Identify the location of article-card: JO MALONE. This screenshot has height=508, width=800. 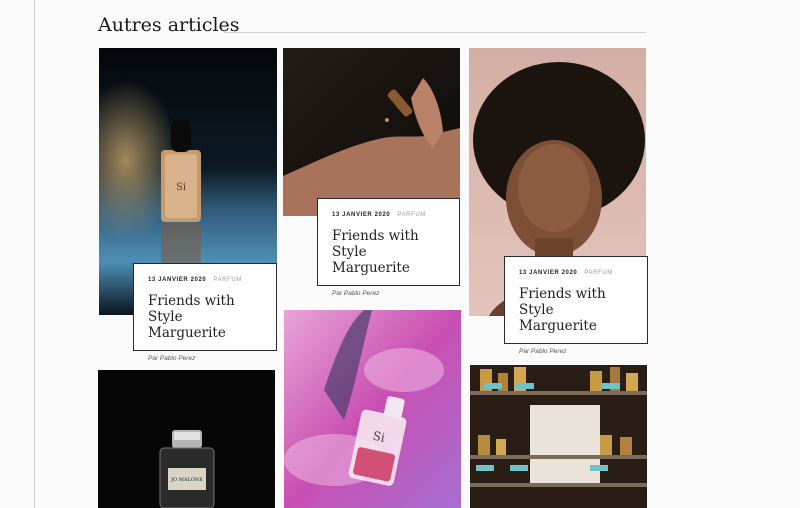
(186, 439).